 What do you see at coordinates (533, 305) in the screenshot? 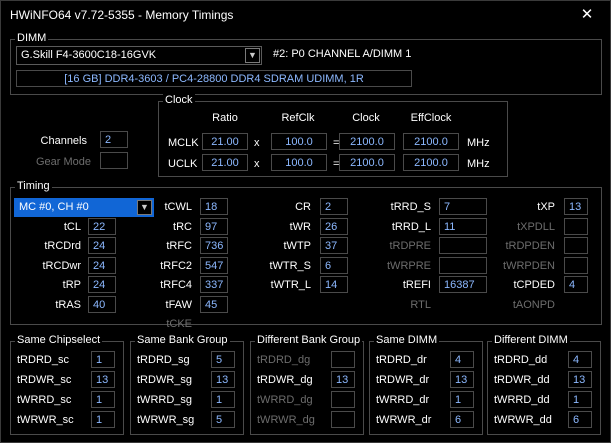
I see `timing-label-taonpd: tAONPD` at bounding box center [533, 305].